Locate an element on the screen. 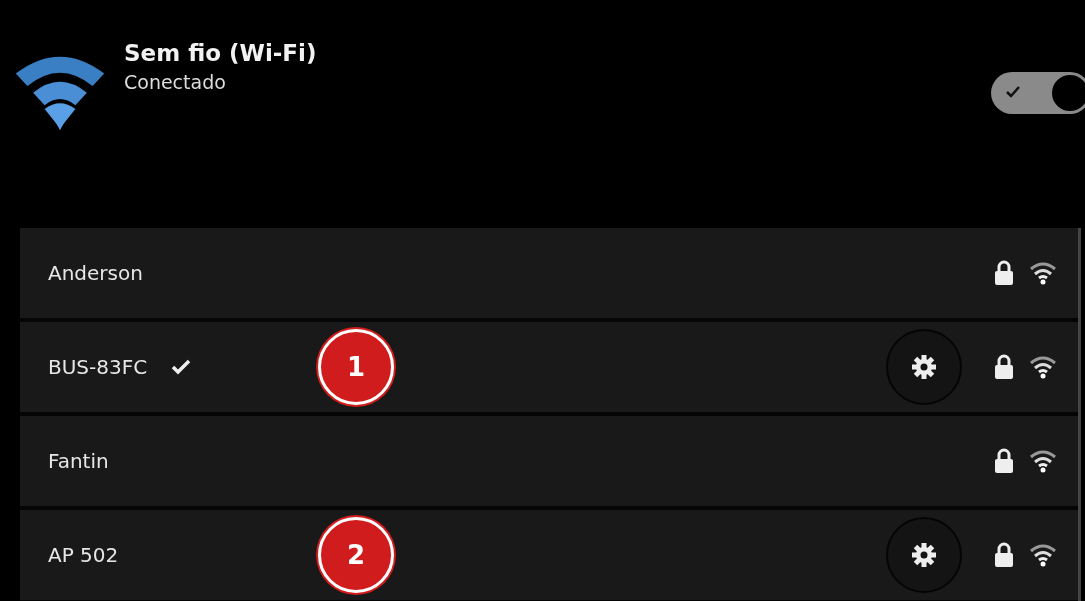  callout-marker: 2 is located at coordinates (356, 555).